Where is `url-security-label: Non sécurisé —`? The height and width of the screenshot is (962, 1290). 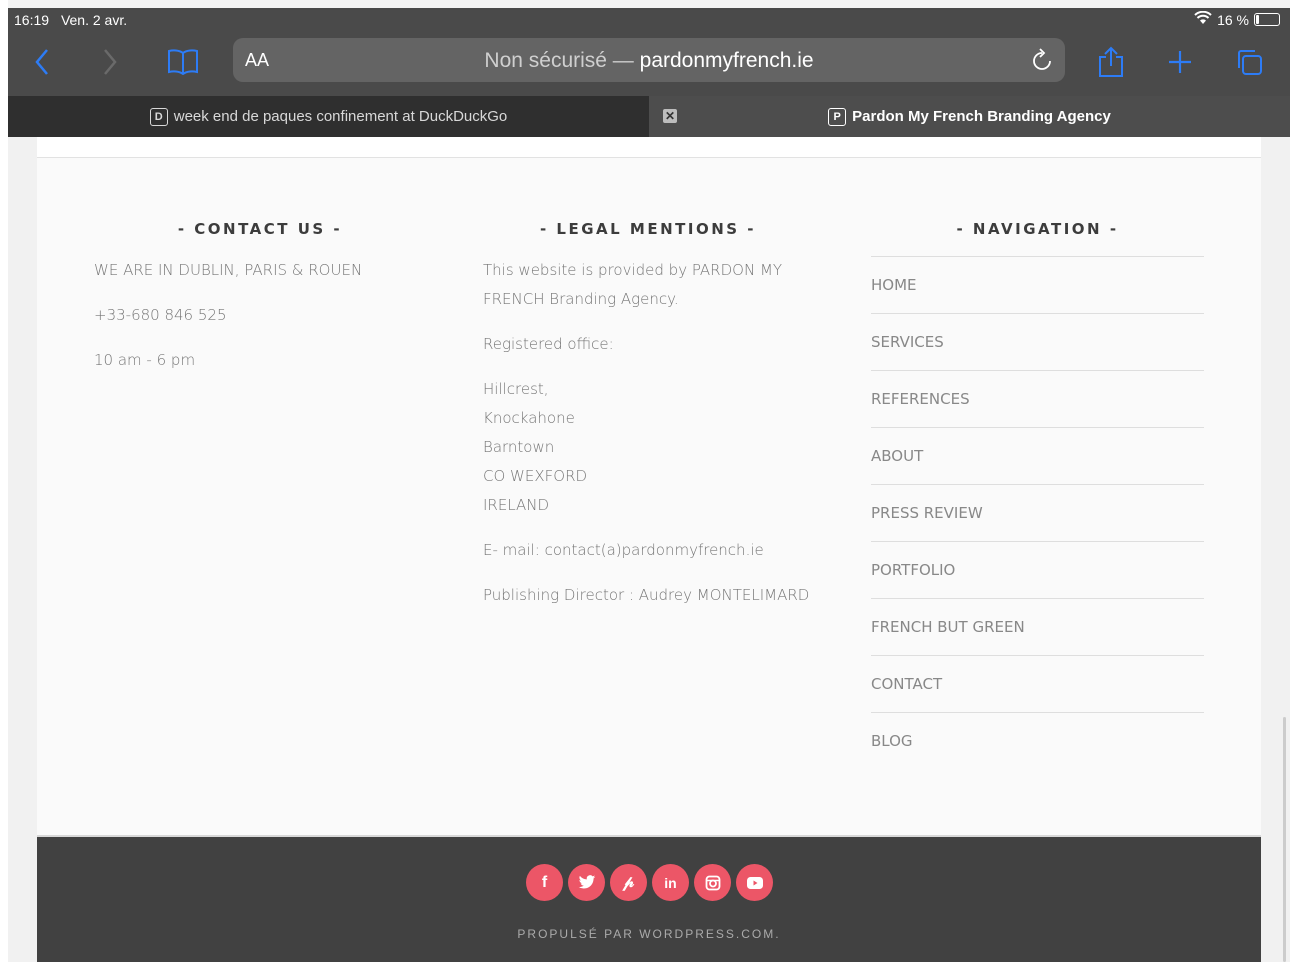
url-security-label: Non sécurisé — is located at coordinates (559, 60).